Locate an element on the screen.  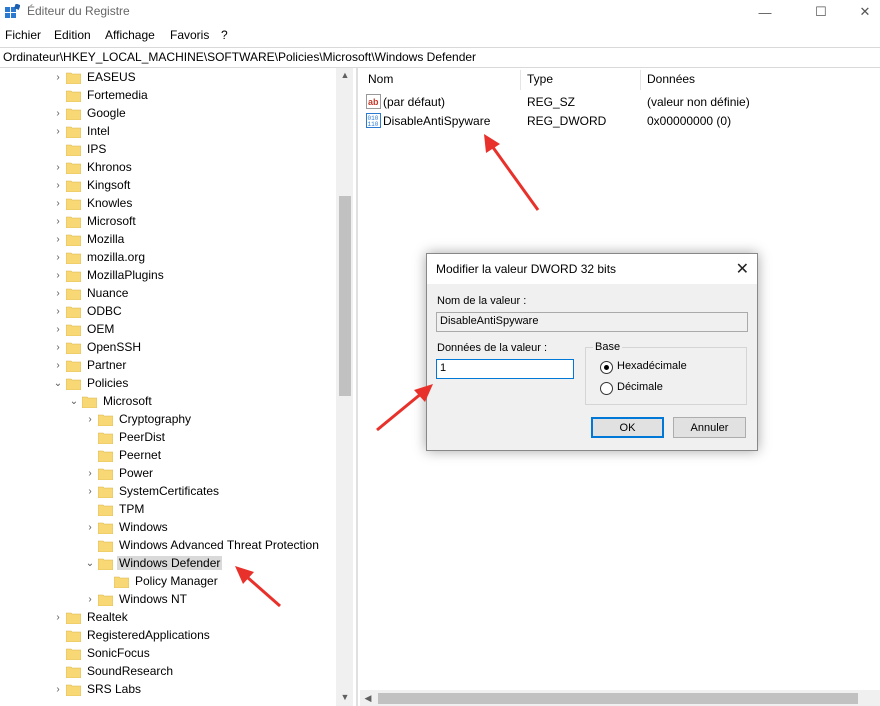
registry-editor-icon is located at coordinates (12, 11).